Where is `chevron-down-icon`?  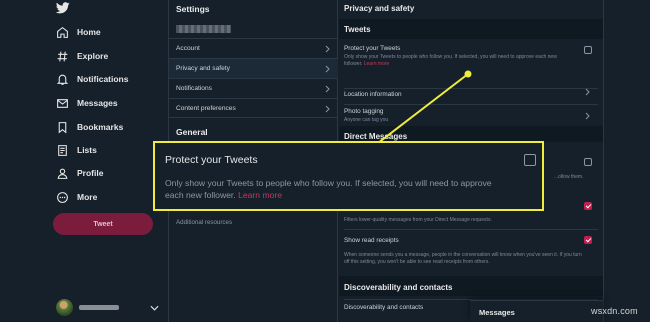
chevron-down-icon is located at coordinates (154, 308).